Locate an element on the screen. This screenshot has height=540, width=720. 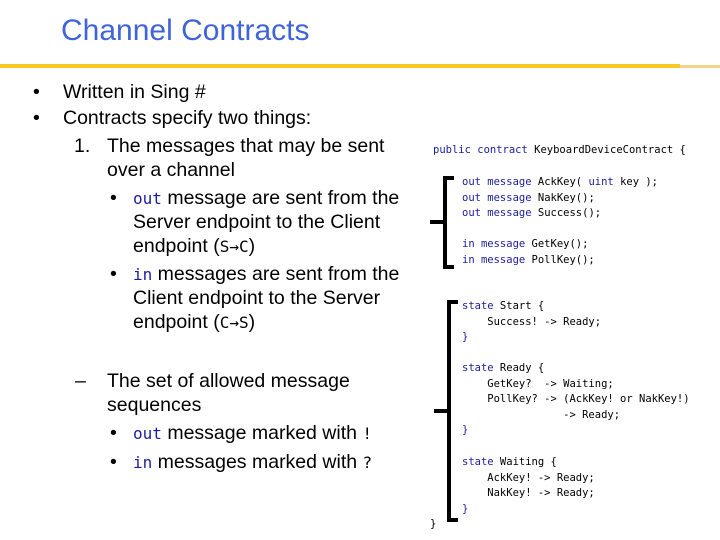
sub-bullet-in-marked: in messages marked with ? is located at coordinates (253, 462).